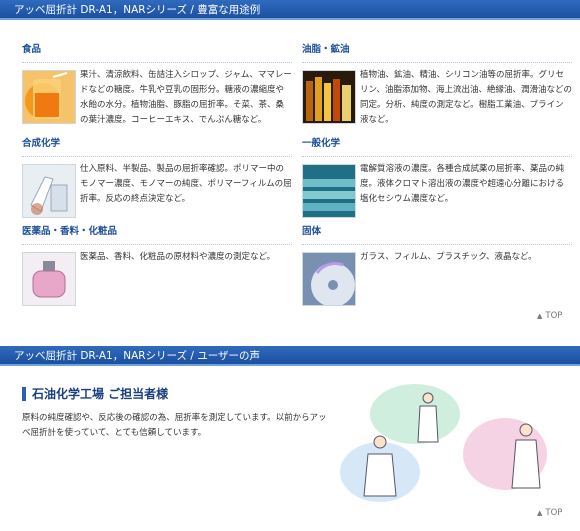  I want to click on category-desc: ガラス、フィルム、プラスチック、液晶など。, so click(448, 257).